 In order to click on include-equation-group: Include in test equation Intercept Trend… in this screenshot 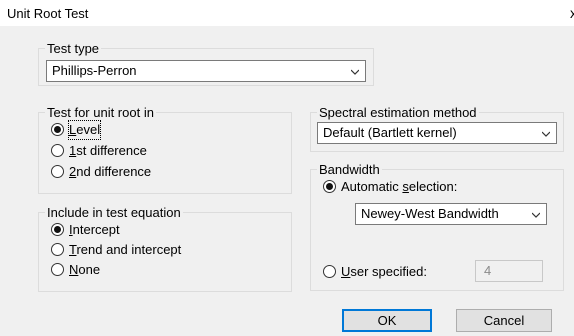, I will do `click(165, 248)`.